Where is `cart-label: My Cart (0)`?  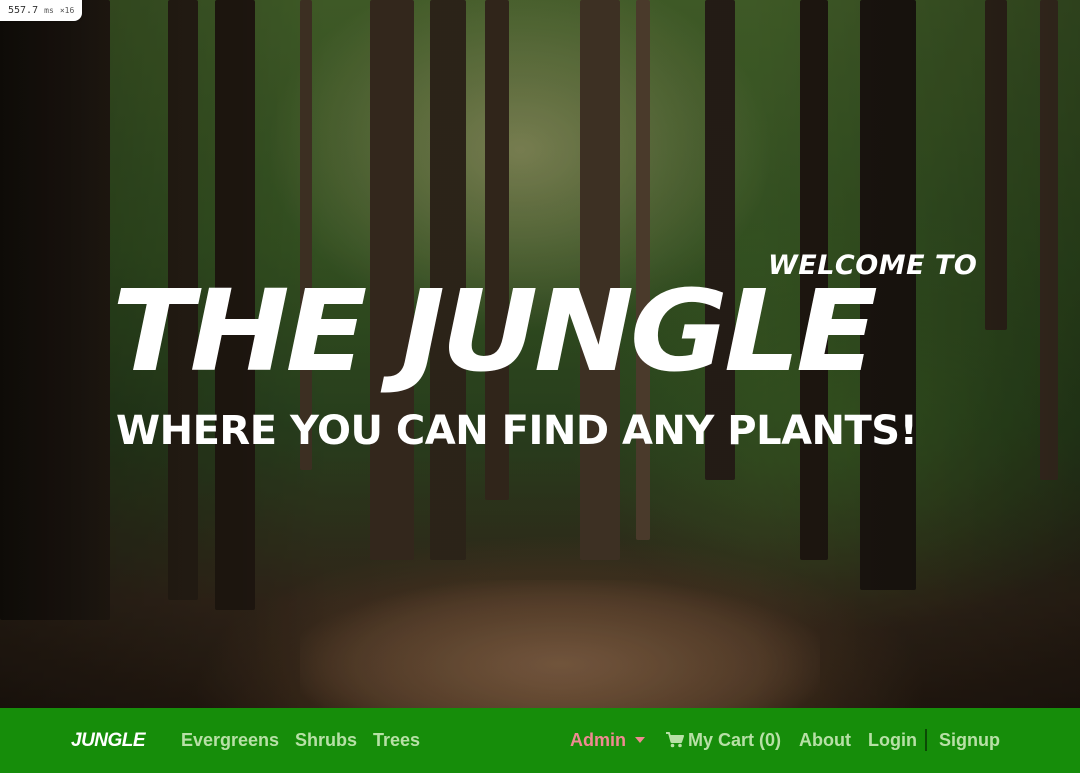 cart-label: My Cart (0) is located at coordinates (735, 740).